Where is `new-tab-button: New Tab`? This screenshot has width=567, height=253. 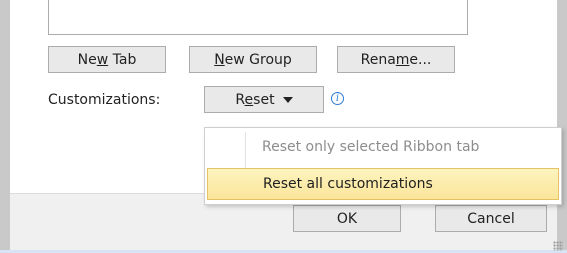 new-tab-button: New Tab is located at coordinates (107, 59).